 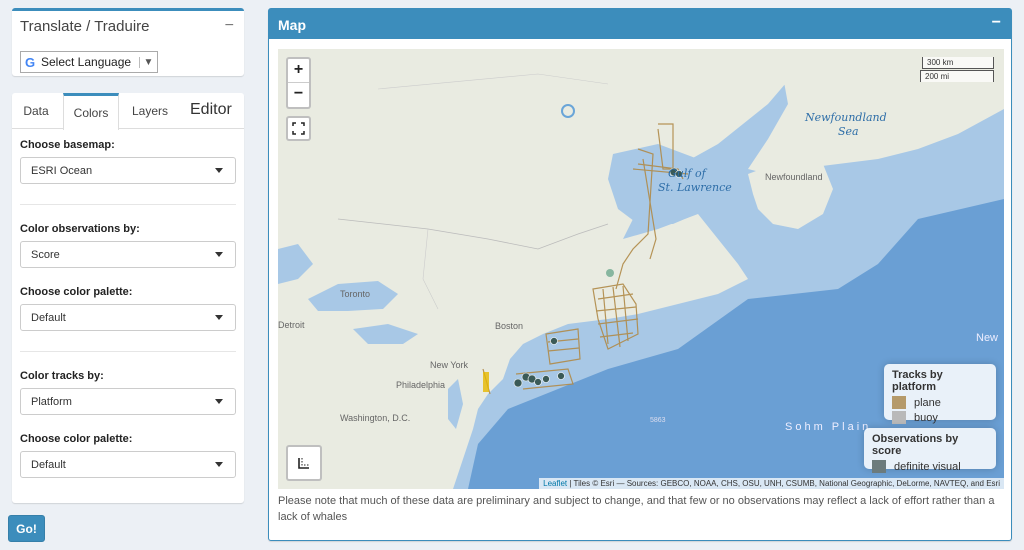 What do you see at coordinates (36, 111) in the screenshot?
I see `tab-data: Data` at bounding box center [36, 111].